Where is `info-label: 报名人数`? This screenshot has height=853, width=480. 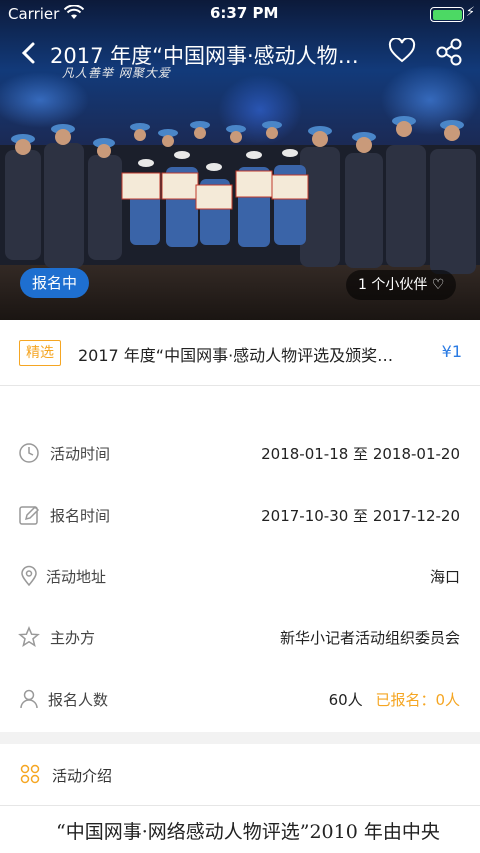 info-label: 报名人数 is located at coordinates (78, 700).